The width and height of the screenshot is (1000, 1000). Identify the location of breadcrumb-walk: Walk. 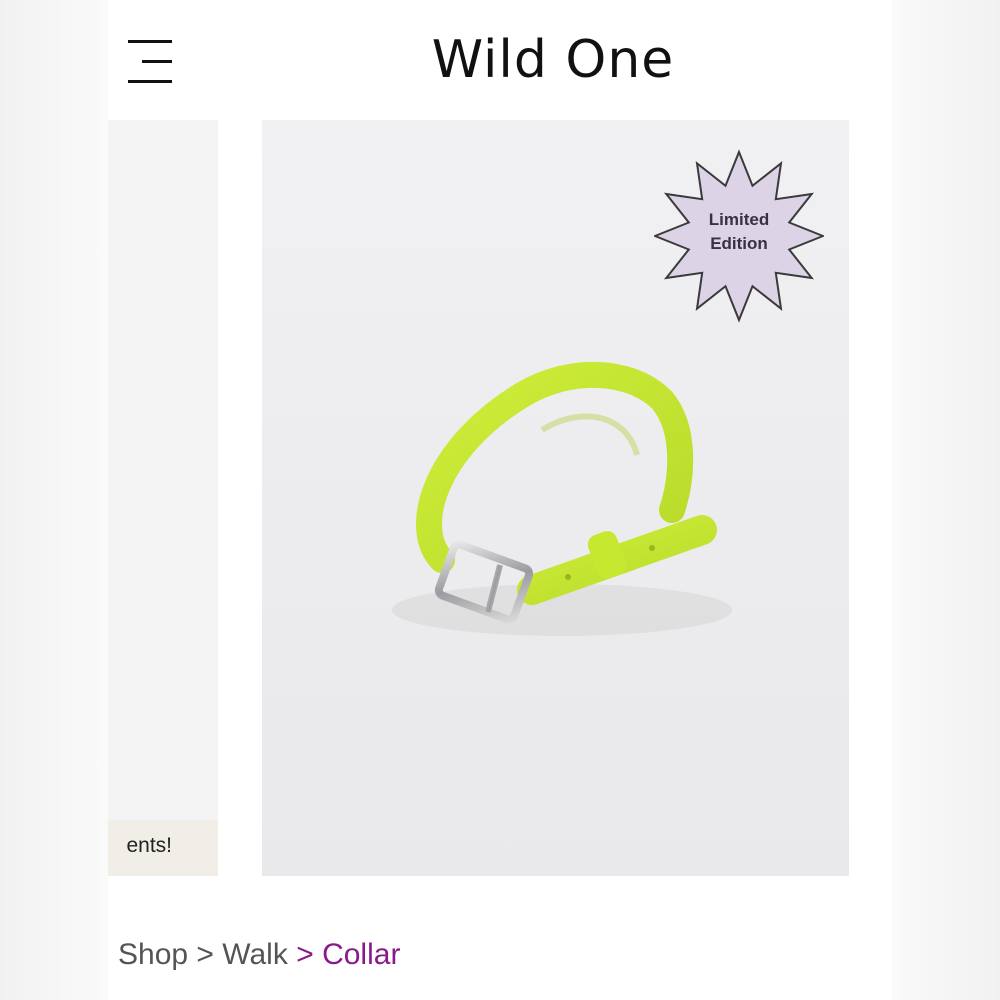
(255, 954).